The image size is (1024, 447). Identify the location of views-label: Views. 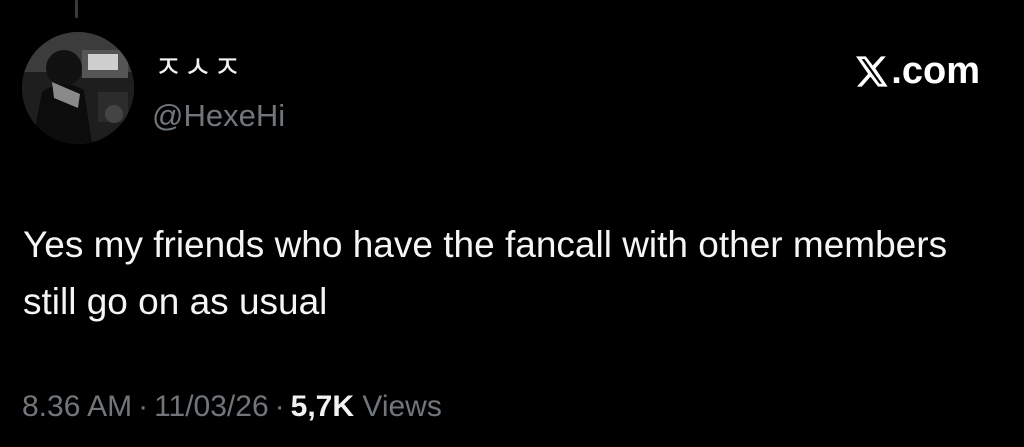
(402, 406).